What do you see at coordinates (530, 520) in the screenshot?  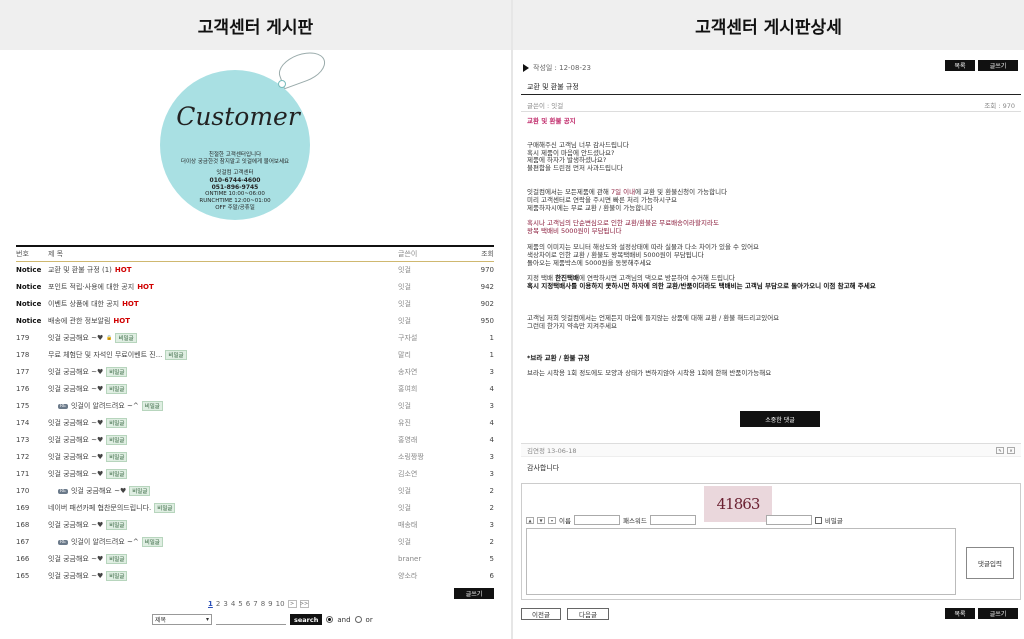 I see `arrow-up-icon: ▲` at bounding box center [530, 520].